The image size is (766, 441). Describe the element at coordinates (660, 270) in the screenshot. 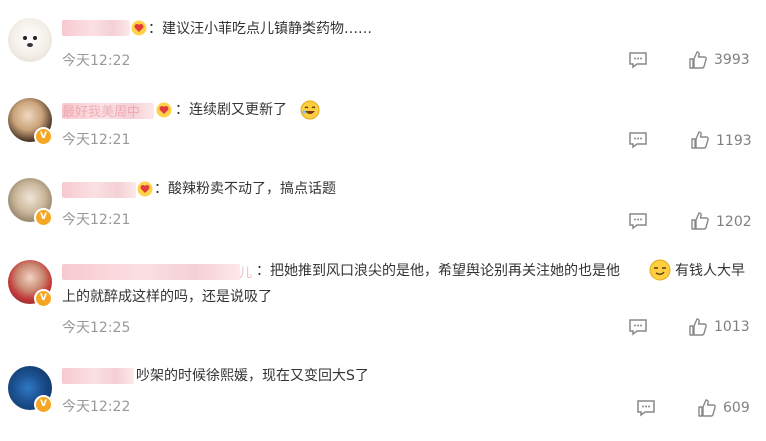

I see `smirk-emoji` at that location.